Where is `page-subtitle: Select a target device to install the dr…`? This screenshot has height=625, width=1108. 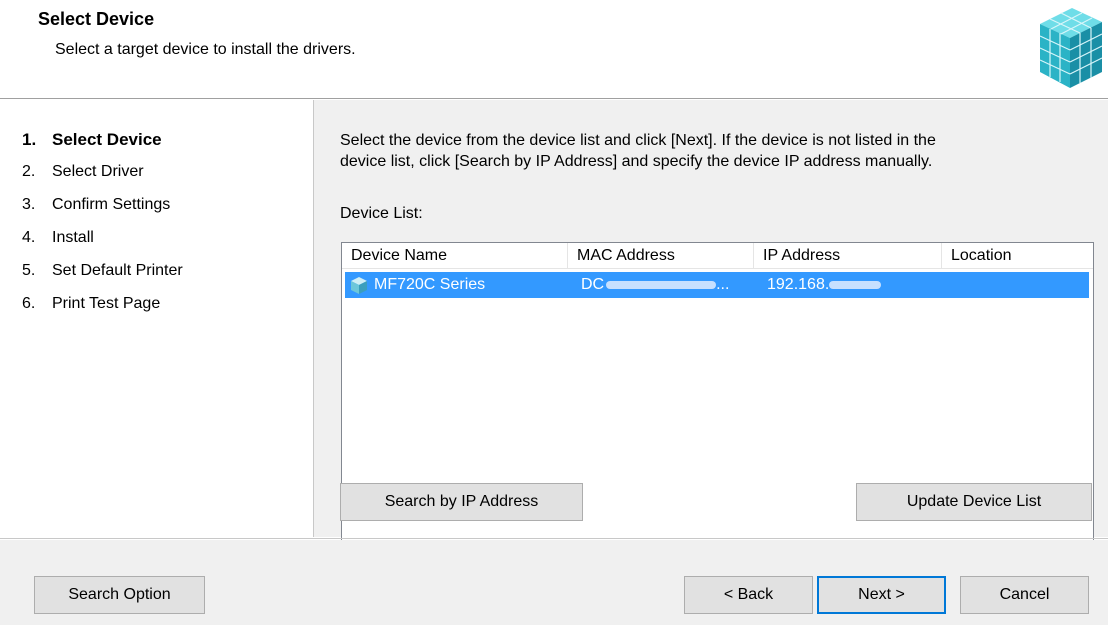 page-subtitle: Select a target device to install the dr… is located at coordinates (205, 49).